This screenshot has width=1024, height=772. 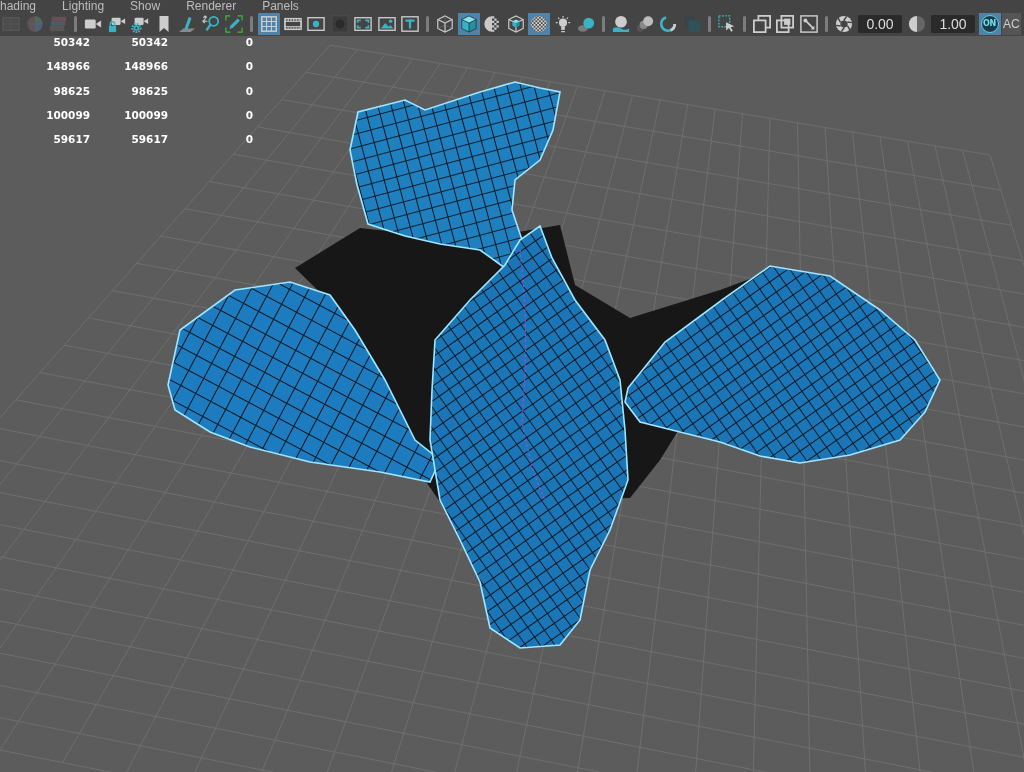 I want to click on framed-joint-button, so click(x=808, y=24).